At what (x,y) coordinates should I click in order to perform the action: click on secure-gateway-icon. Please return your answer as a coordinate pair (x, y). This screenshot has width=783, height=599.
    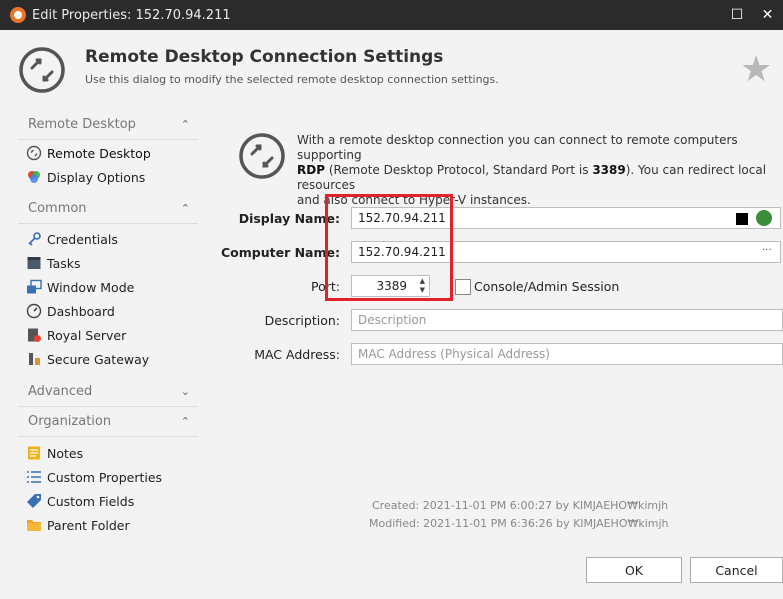
    Looking at the image, I should click on (34, 359).